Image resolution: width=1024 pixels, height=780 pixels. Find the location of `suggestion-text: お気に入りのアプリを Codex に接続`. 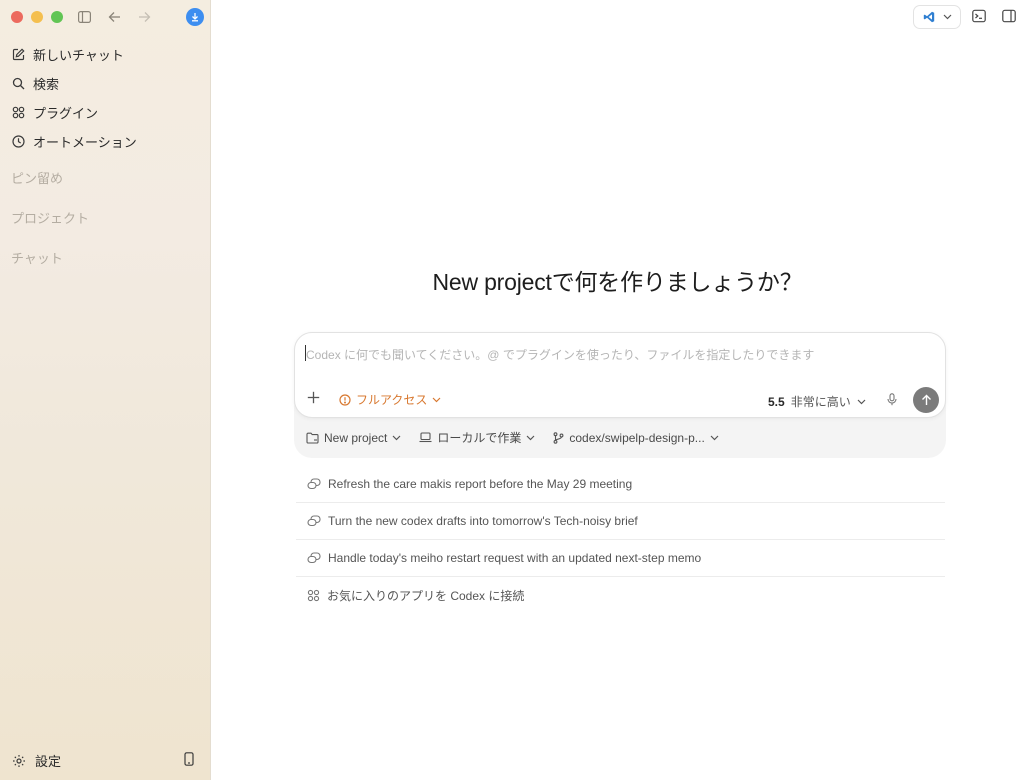

suggestion-text: お気に入りのアプリを Codex に接続 is located at coordinates (426, 596).